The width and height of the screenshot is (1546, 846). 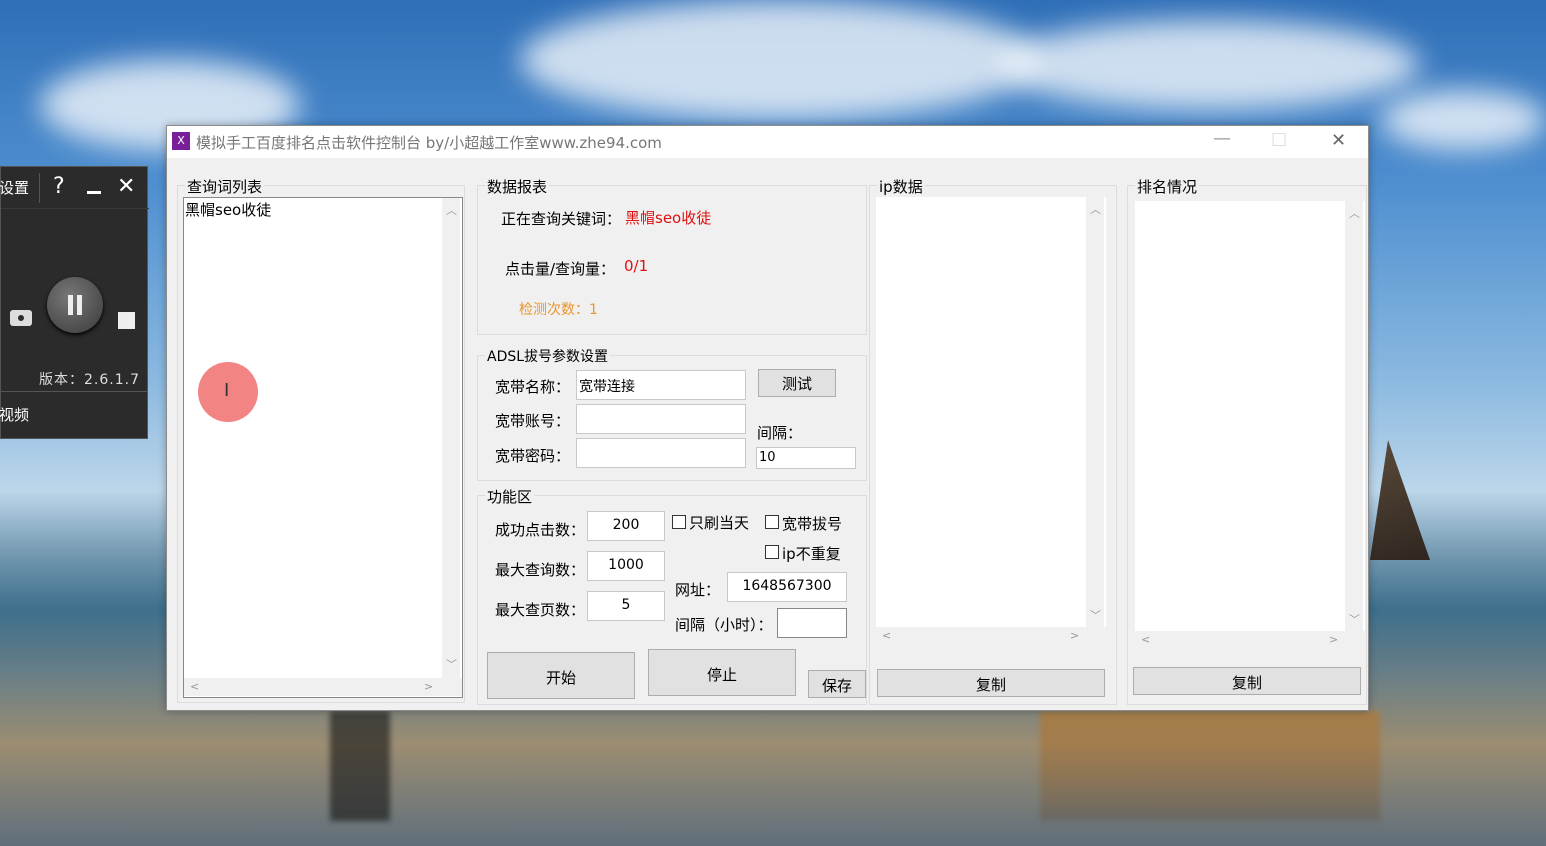 I want to click on broadband-account-label: 宽带账号：, so click(x=533, y=421).